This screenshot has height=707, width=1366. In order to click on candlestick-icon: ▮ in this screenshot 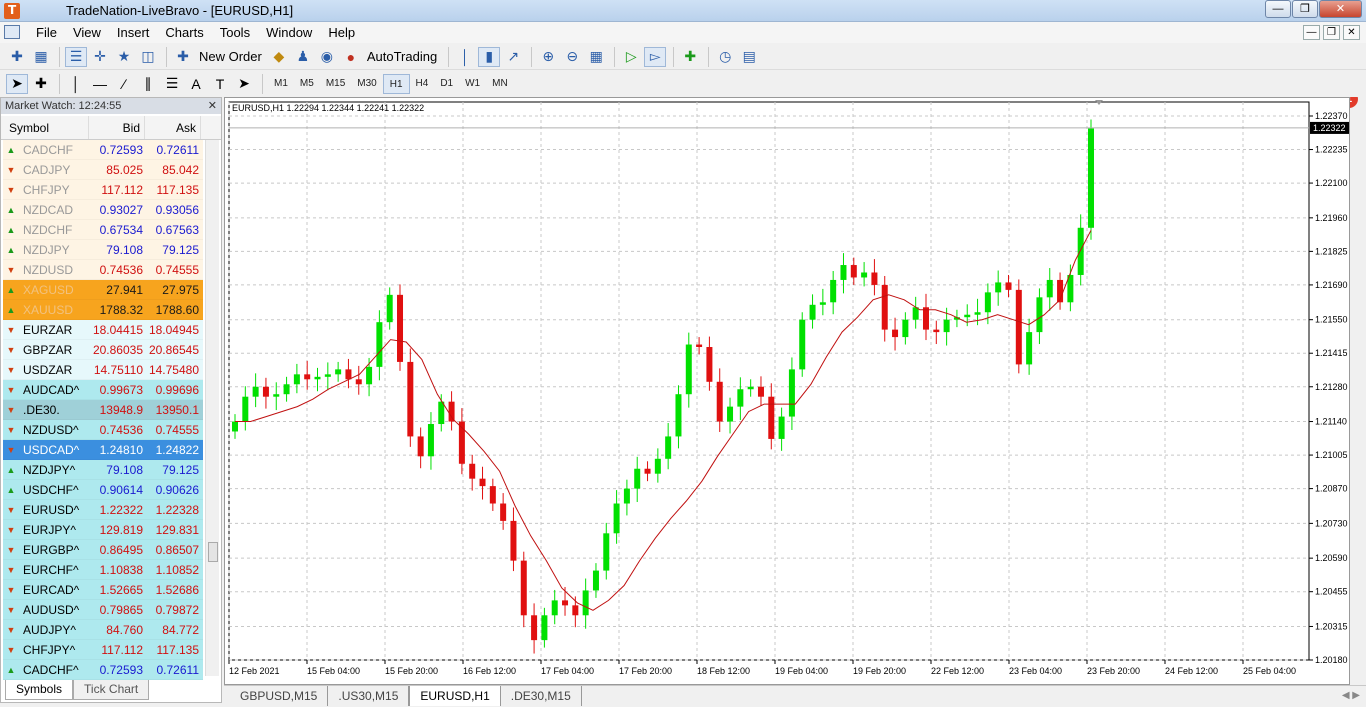, I will do `click(489, 56)`.